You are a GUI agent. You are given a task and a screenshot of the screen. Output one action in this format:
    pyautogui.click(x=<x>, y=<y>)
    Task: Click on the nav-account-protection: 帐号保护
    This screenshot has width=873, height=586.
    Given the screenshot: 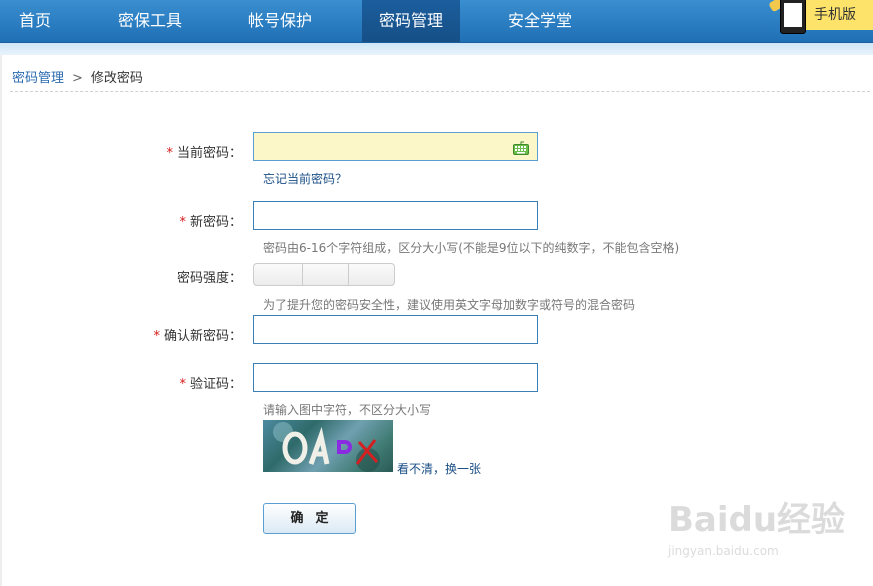 What is the action you would take?
    pyautogui.click(x=280, y=21)
    